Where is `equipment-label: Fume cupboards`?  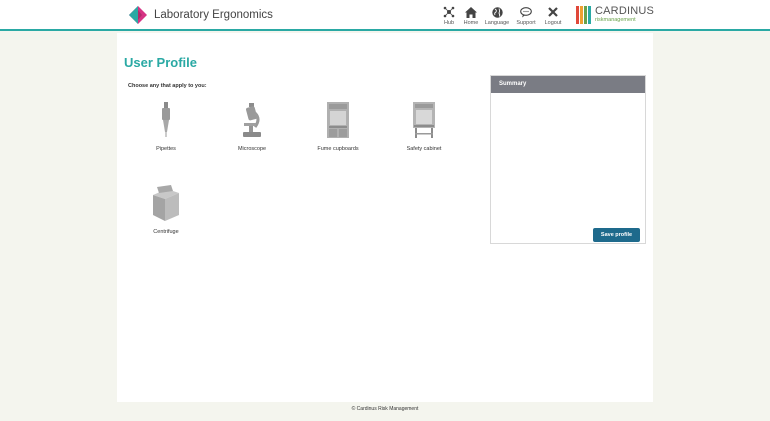 equipment-label: Fume cupboards is located at coordinates (338, 149).